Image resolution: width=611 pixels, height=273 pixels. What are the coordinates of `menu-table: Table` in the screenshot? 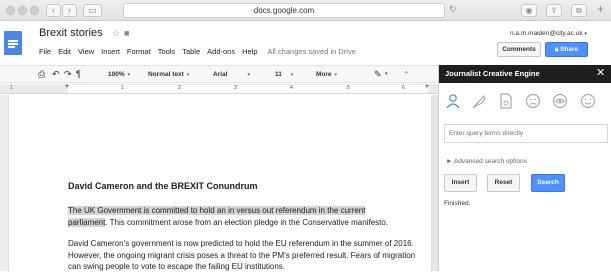 It's located at (191, 51).